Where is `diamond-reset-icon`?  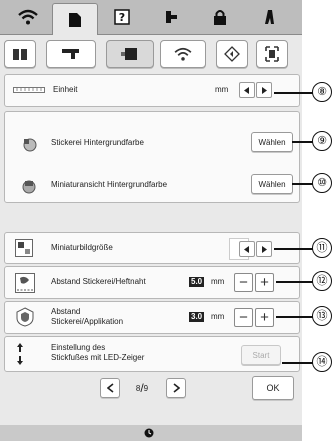
diamond-reset-icon is located at coordinates (232, 54).